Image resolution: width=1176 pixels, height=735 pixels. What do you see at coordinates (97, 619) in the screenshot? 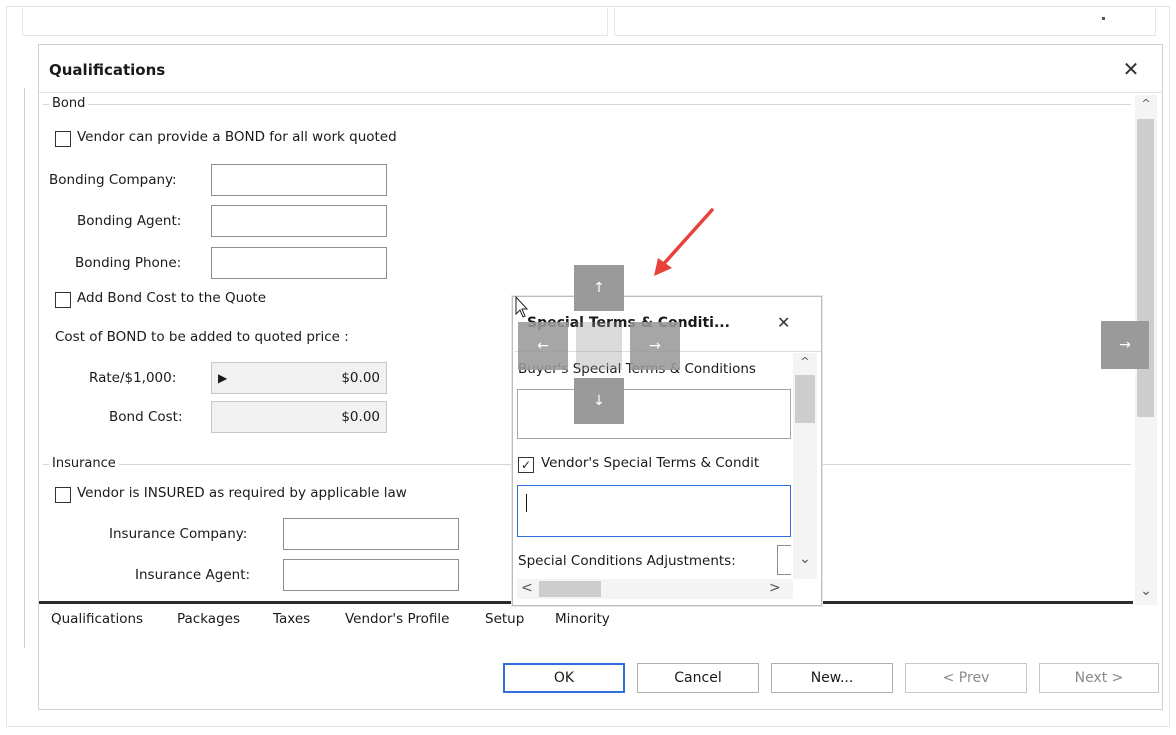
I see `tab-qualifications: Qualifications` at bounding box center [97, 619].